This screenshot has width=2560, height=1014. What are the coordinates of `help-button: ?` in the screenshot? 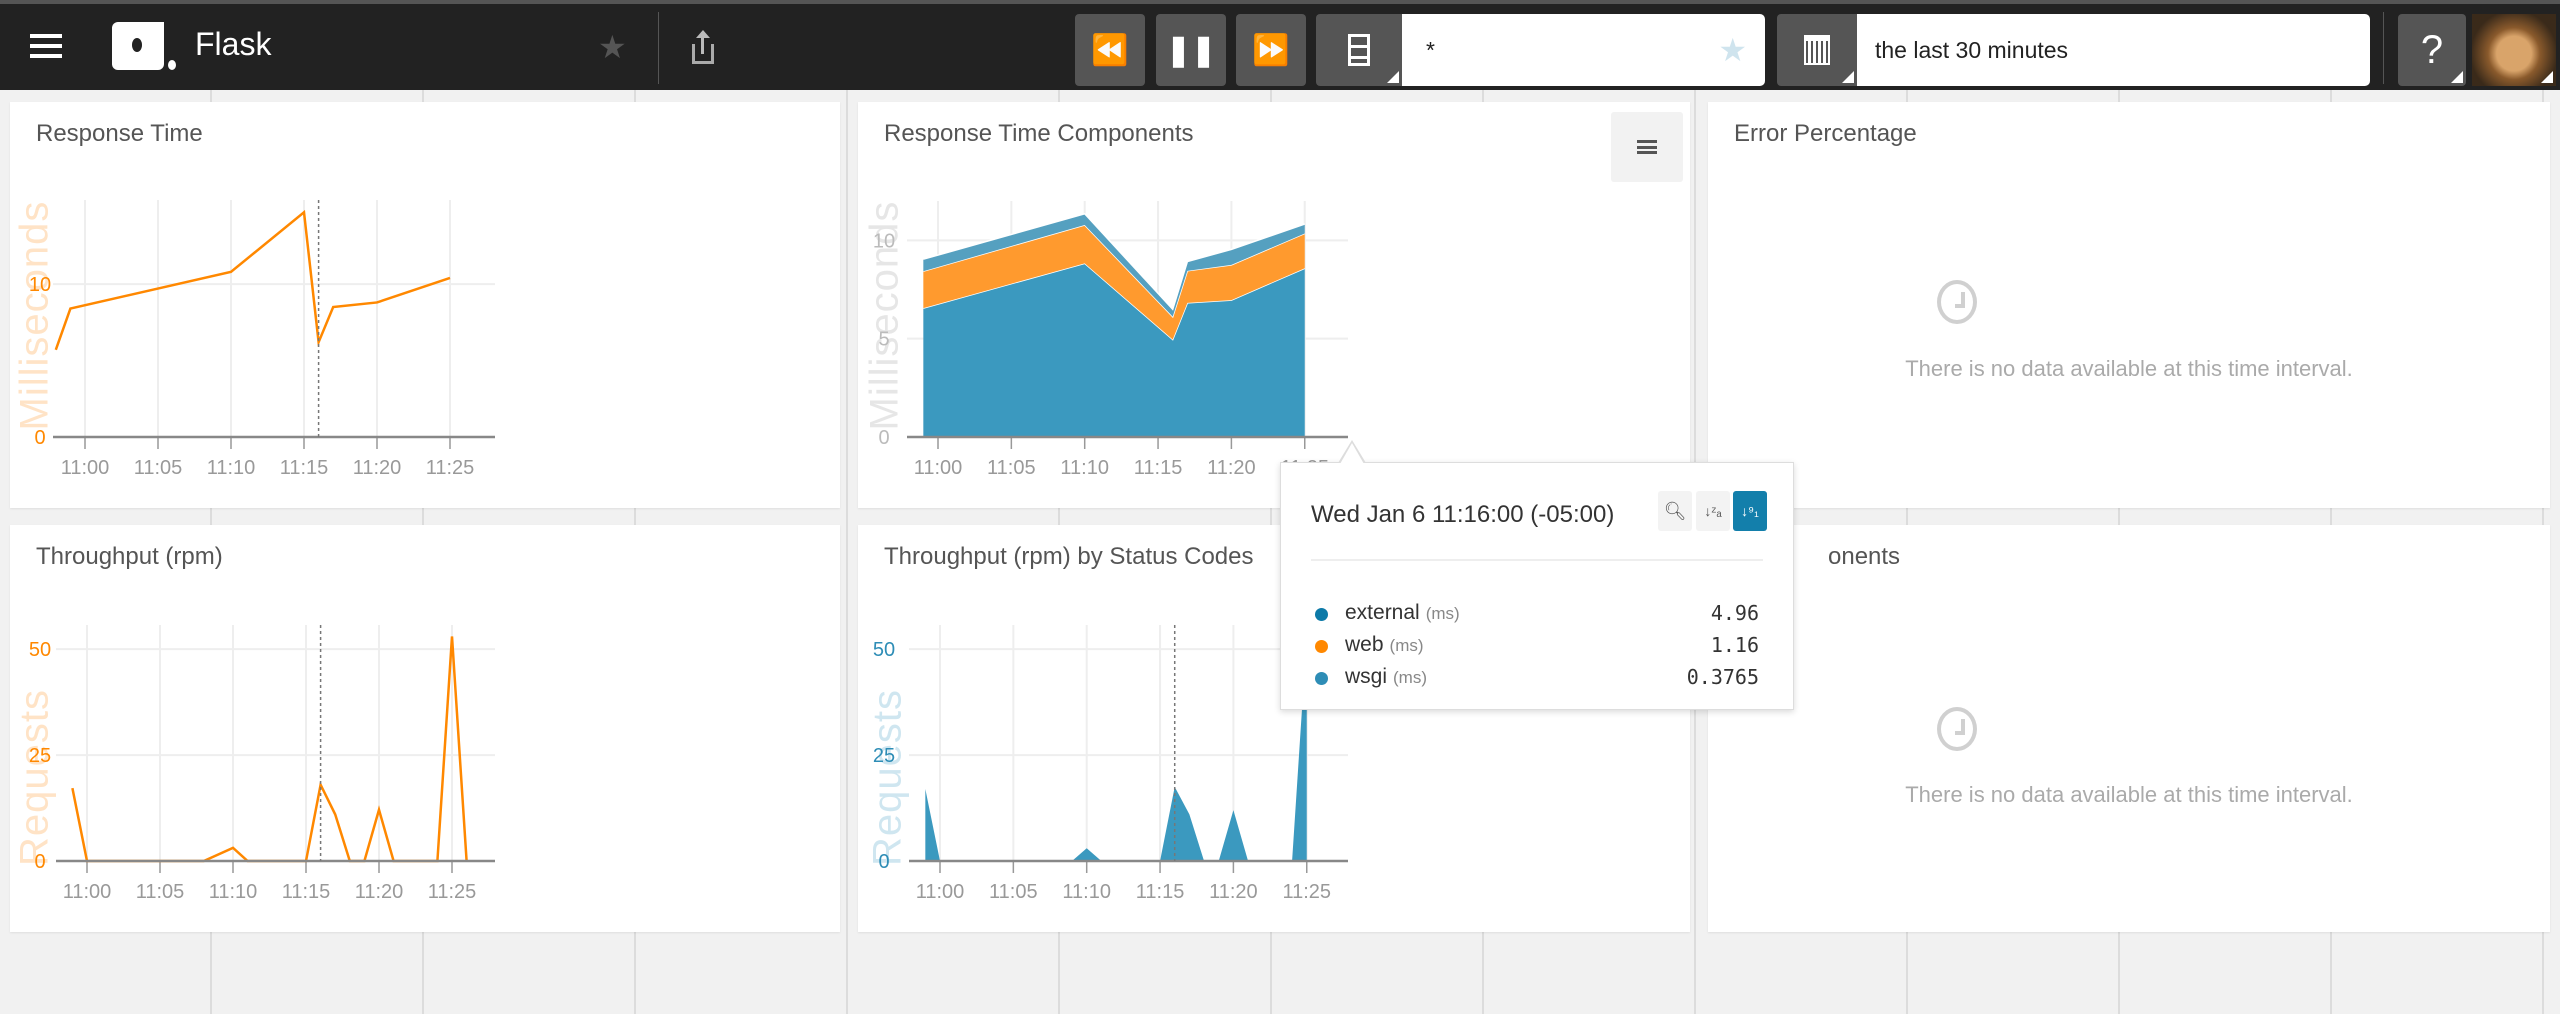 It's located at (2432, 50).